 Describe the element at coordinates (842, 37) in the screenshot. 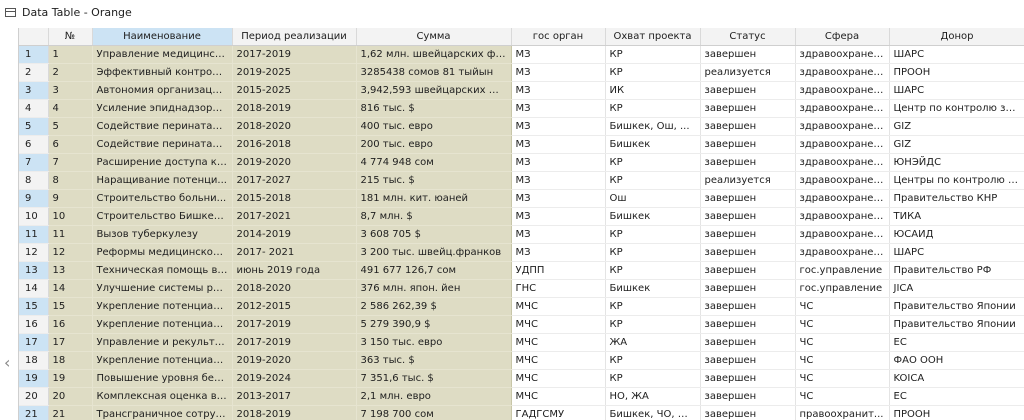

I see `column-header: Сфера` at that location.